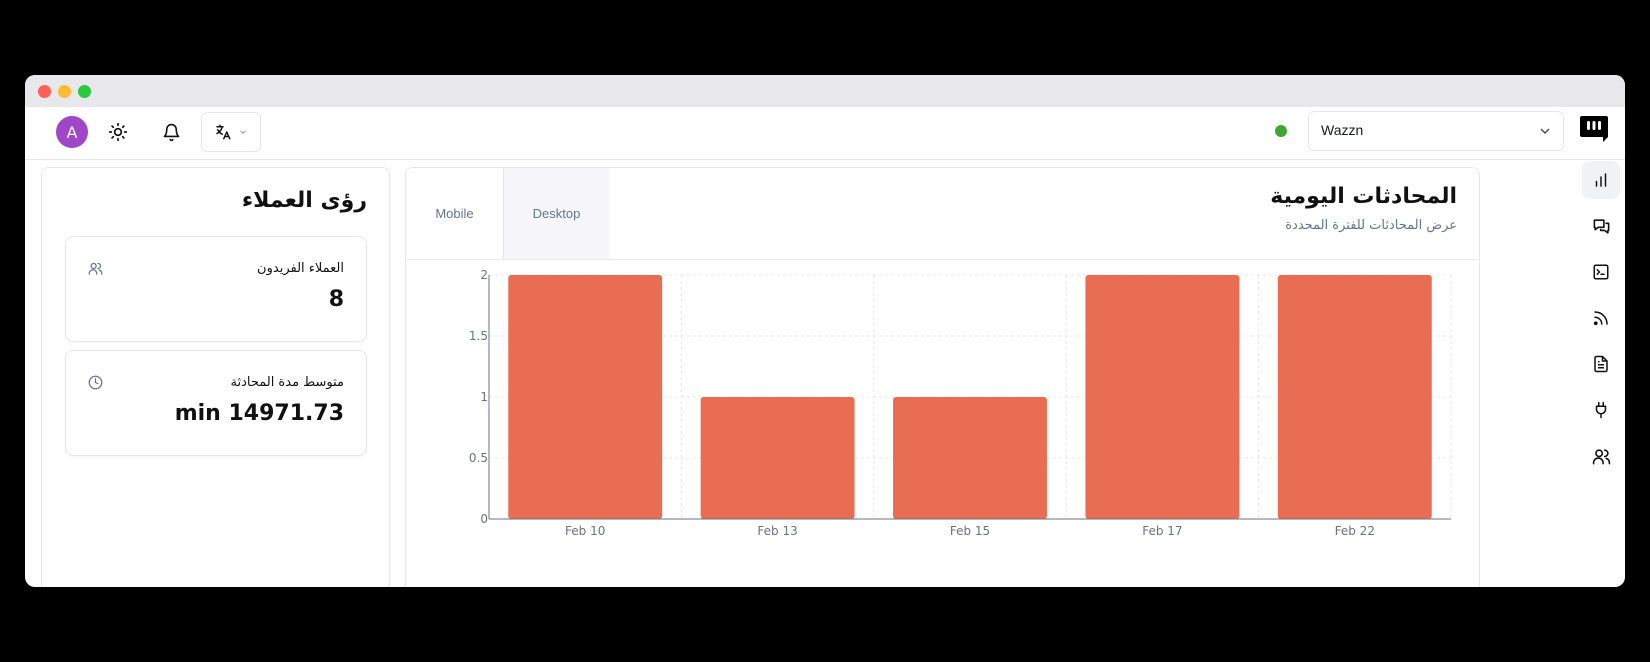 This screenshot has width=1650, height=662. What do you see at coordinates (478, 336) in the screenshot?
I see `y-tick-label: 1.5` at bounding box center [478, 336].